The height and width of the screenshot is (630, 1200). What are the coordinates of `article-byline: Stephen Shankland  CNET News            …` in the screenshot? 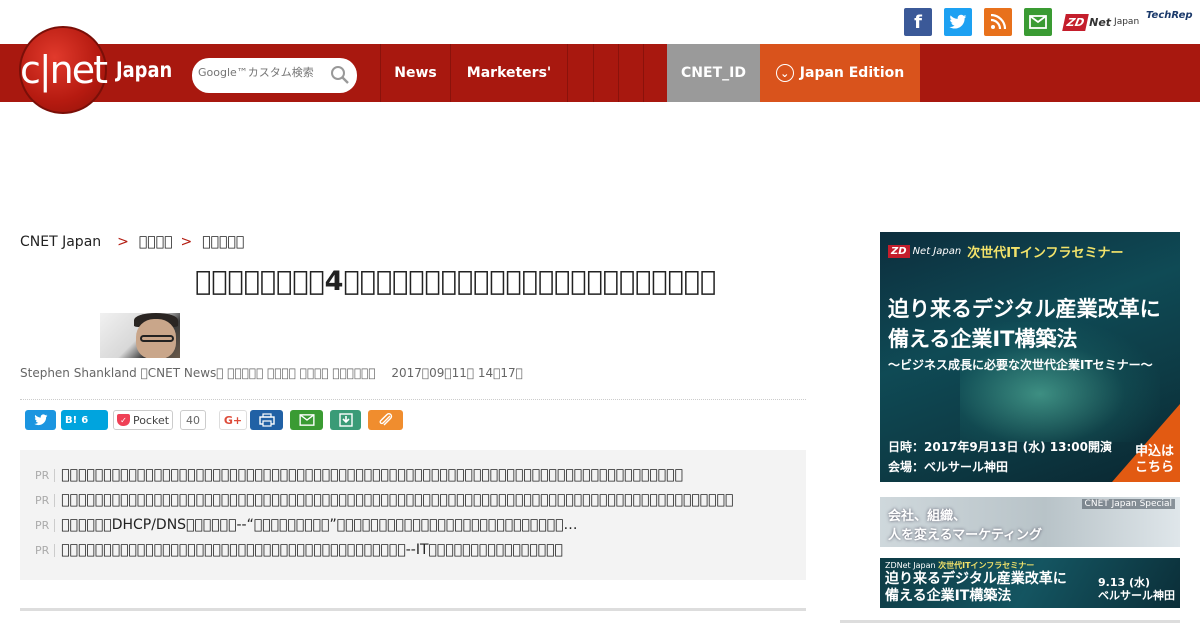 It's located at (271, 373).